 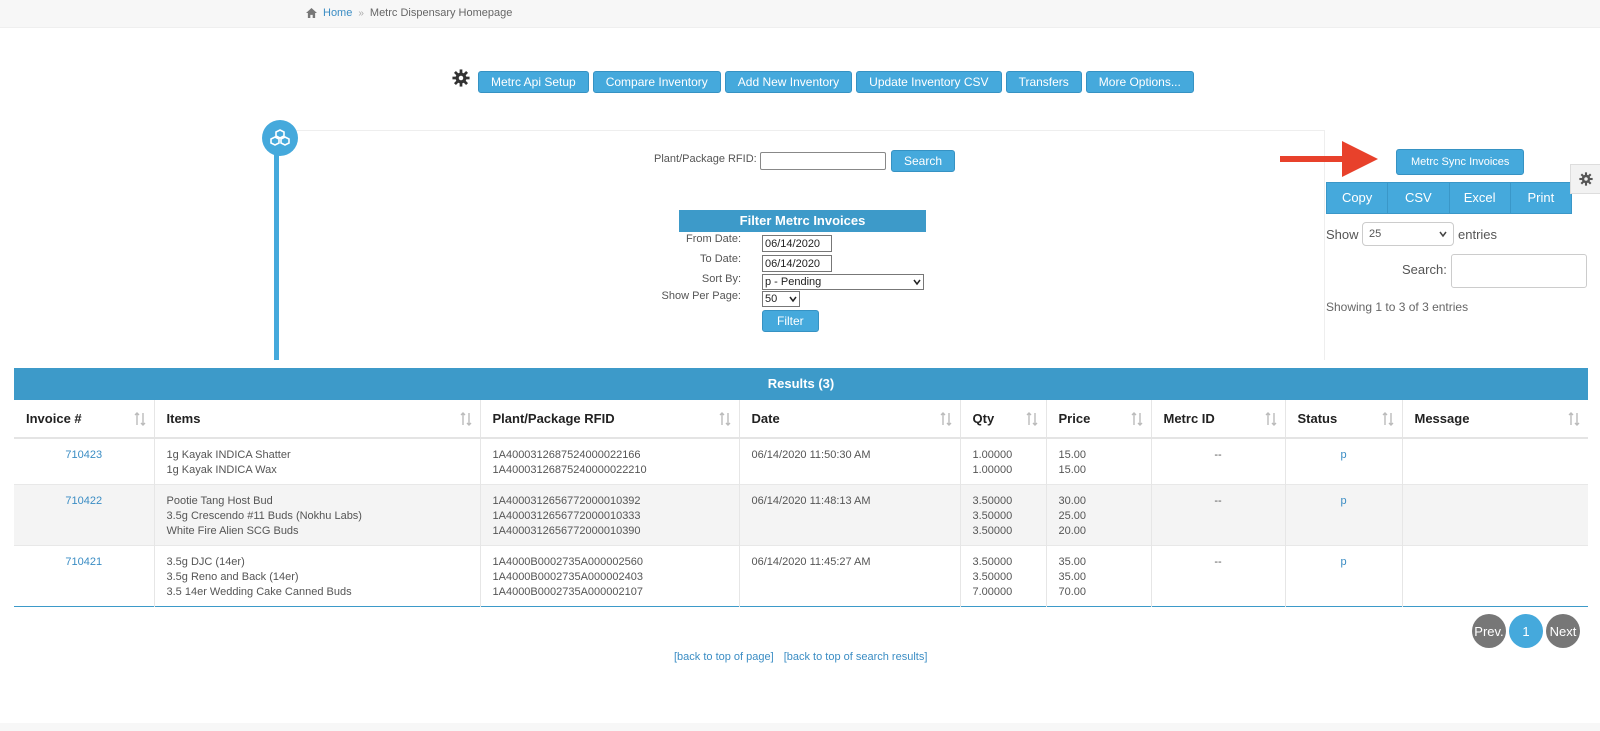 I want to click on entries-value: 25, so click(x=1375, y=234).